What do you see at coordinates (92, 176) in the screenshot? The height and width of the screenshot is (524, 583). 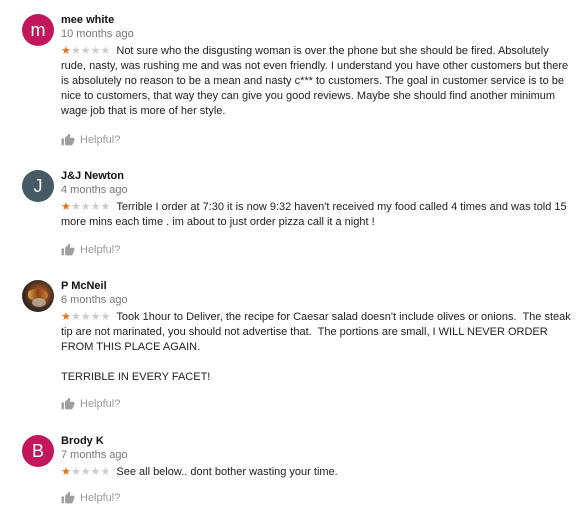 I see `review-author: J&J Newton` at bounding box center [92, 176].